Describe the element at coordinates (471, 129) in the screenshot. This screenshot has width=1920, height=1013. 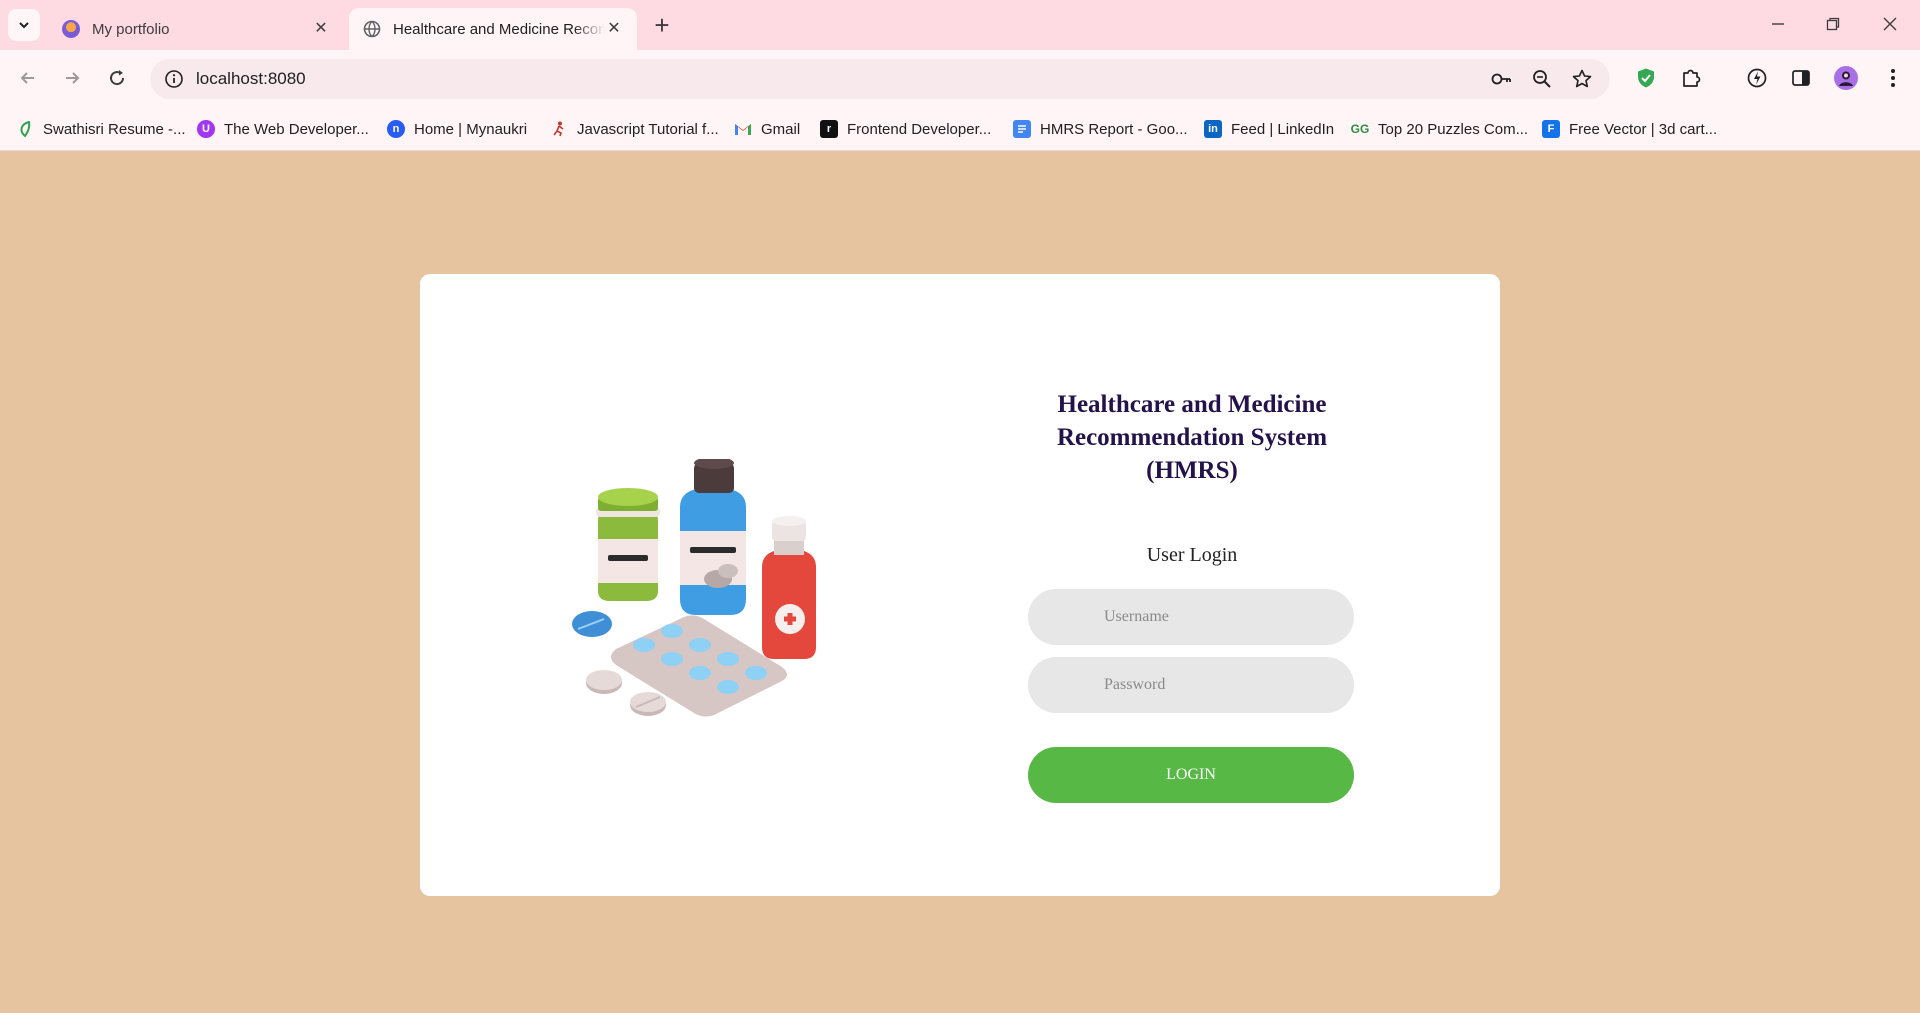
I see `bookmark-label: Home | Mynaukri` at that location.